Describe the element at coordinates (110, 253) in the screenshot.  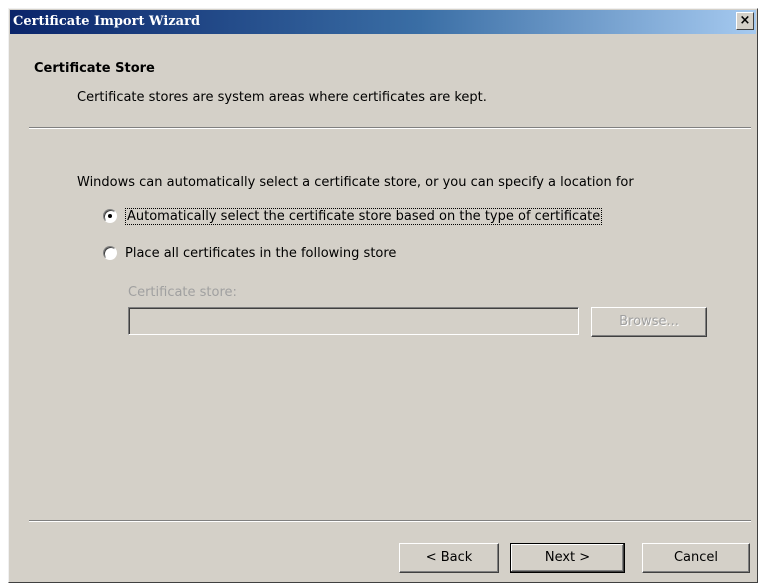
I see `place-in-store-radio` at that location.